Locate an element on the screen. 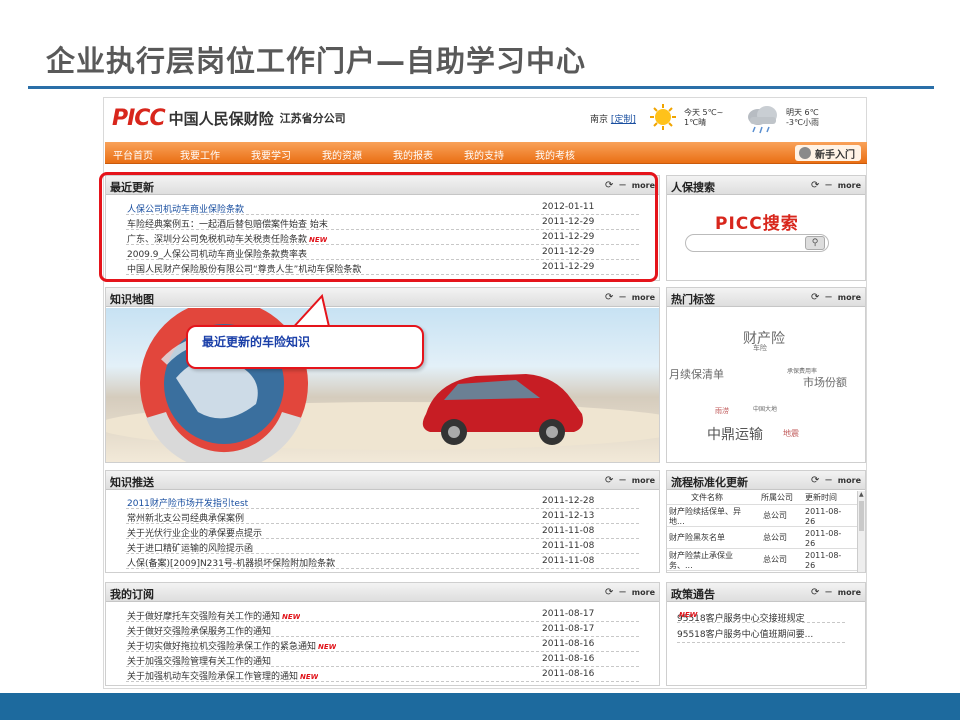  footer-bar is located at coordinates (480, 706).